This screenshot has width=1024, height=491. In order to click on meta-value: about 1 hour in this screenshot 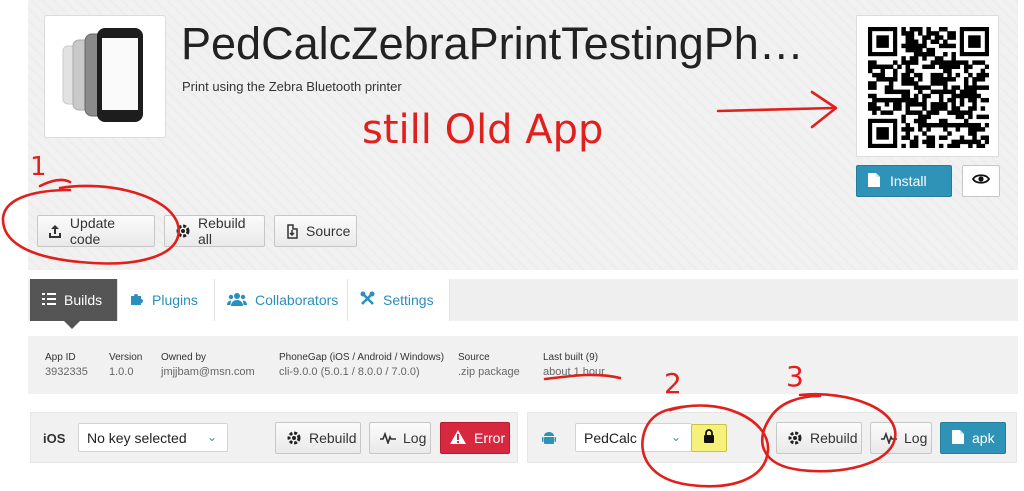, I will do `click(574, 372)`.